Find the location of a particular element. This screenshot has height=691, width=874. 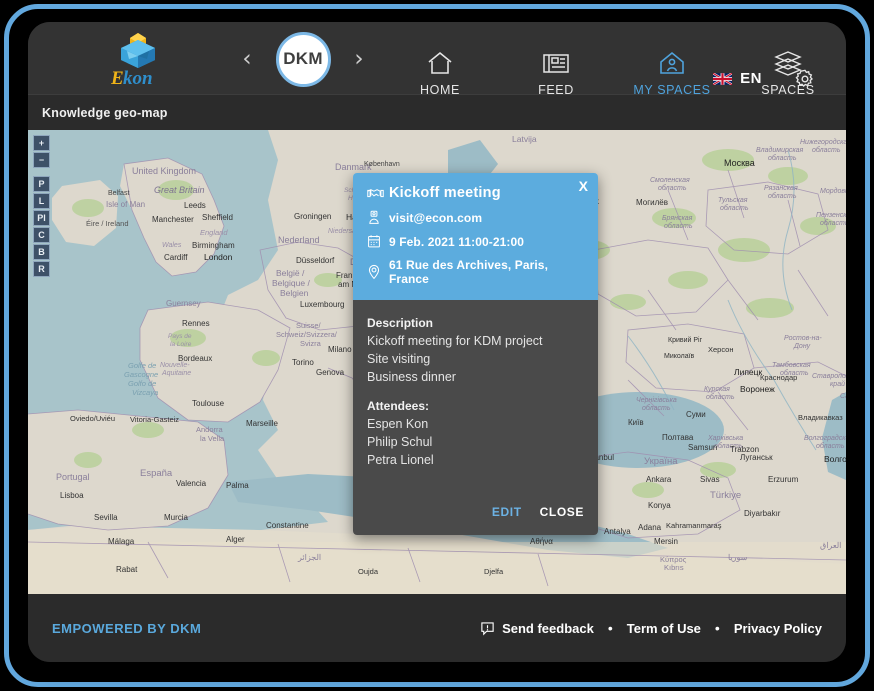

location-pin-icon is located at coordinates (378, 272).